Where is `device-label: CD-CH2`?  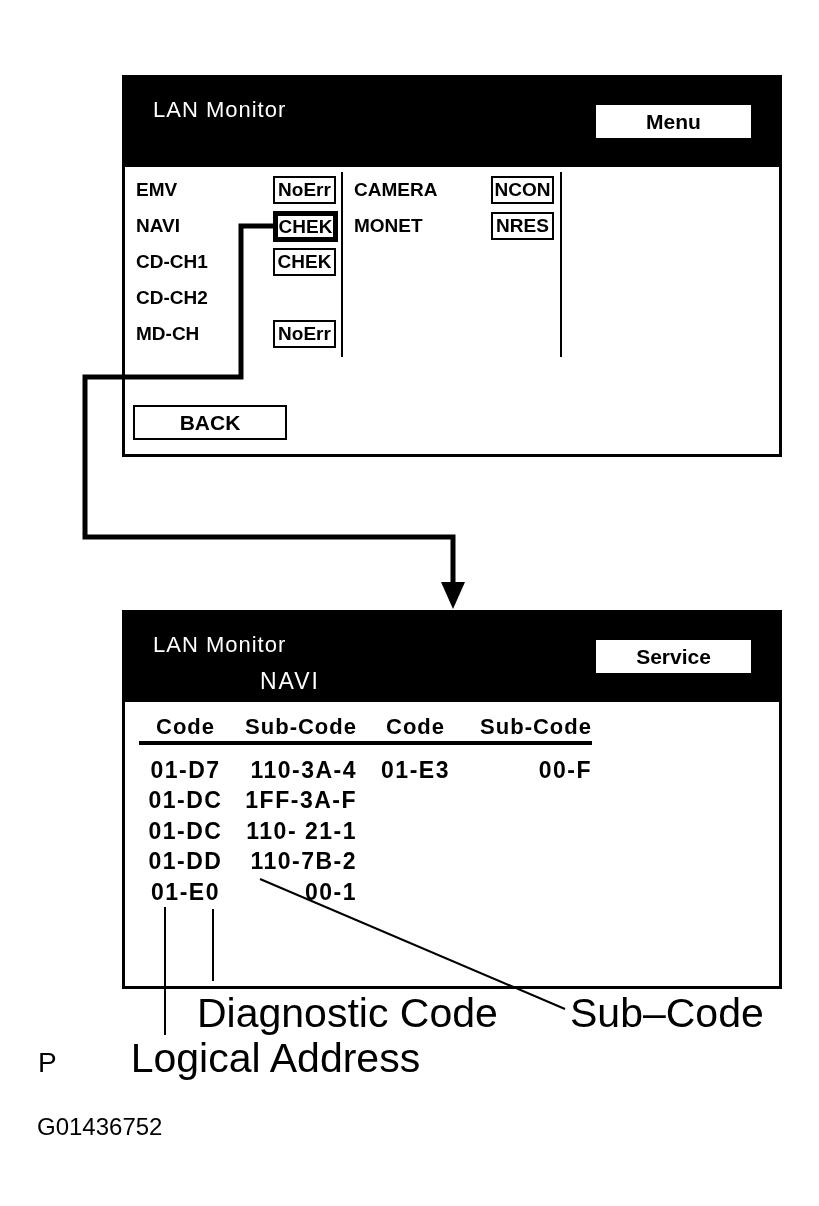 device-label: CD-CH2 is located at coordinates (172, 298).